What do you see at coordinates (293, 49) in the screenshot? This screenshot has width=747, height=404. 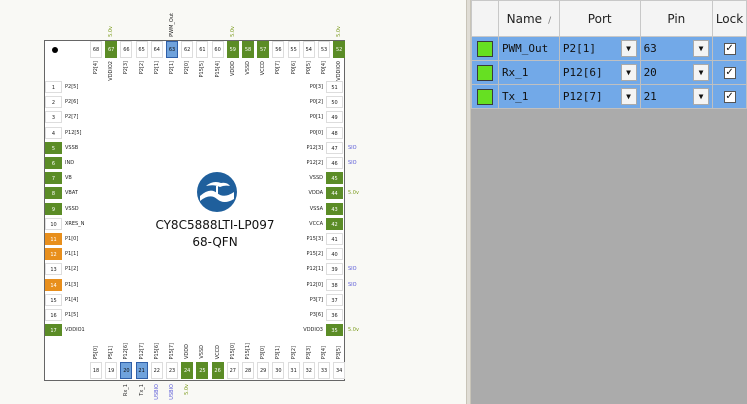 I see `pin-number: 55` at bounding box center [293, 49].